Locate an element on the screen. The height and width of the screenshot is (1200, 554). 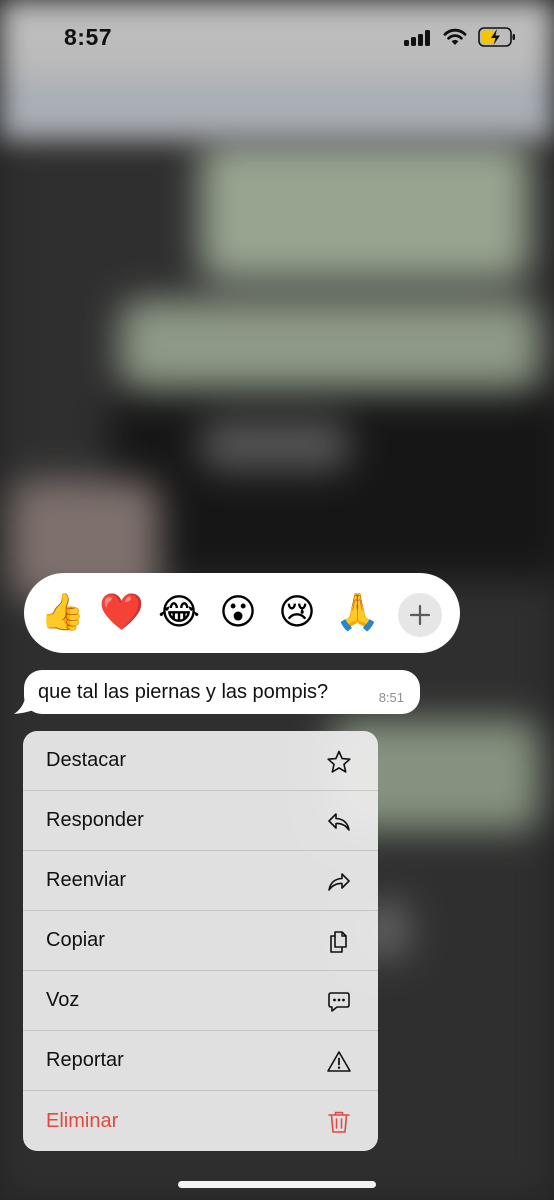
message-text: que tal las piernas y las pompis? is located at coordinates (183, 692).